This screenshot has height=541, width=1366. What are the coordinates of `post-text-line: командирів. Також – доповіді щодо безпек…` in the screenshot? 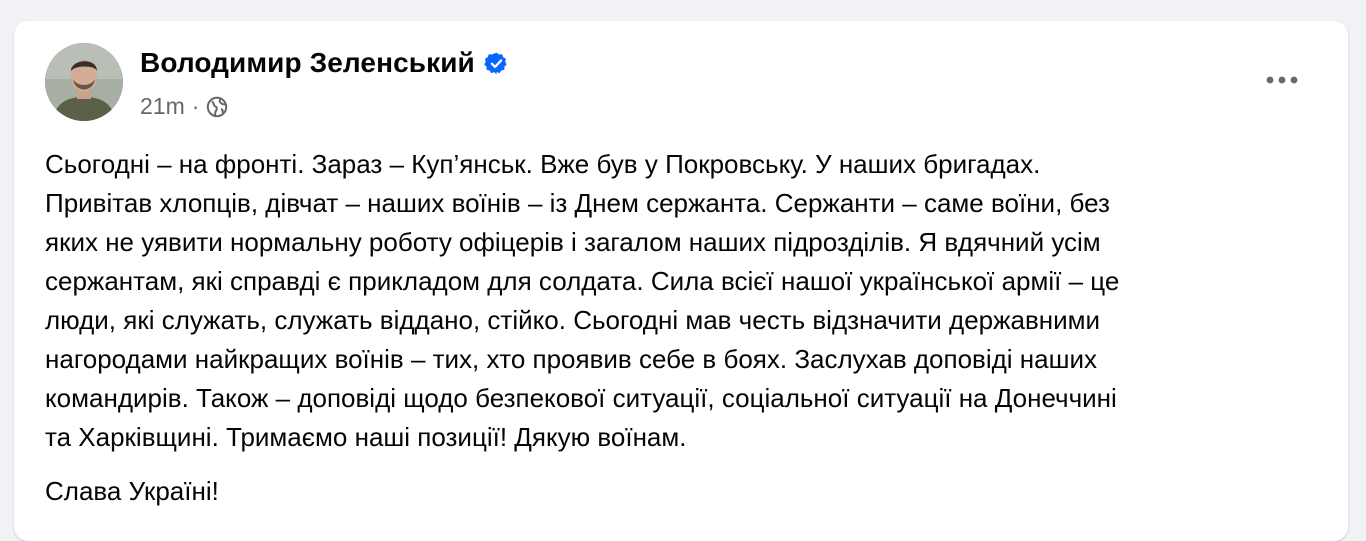 It's located at (581, 398).